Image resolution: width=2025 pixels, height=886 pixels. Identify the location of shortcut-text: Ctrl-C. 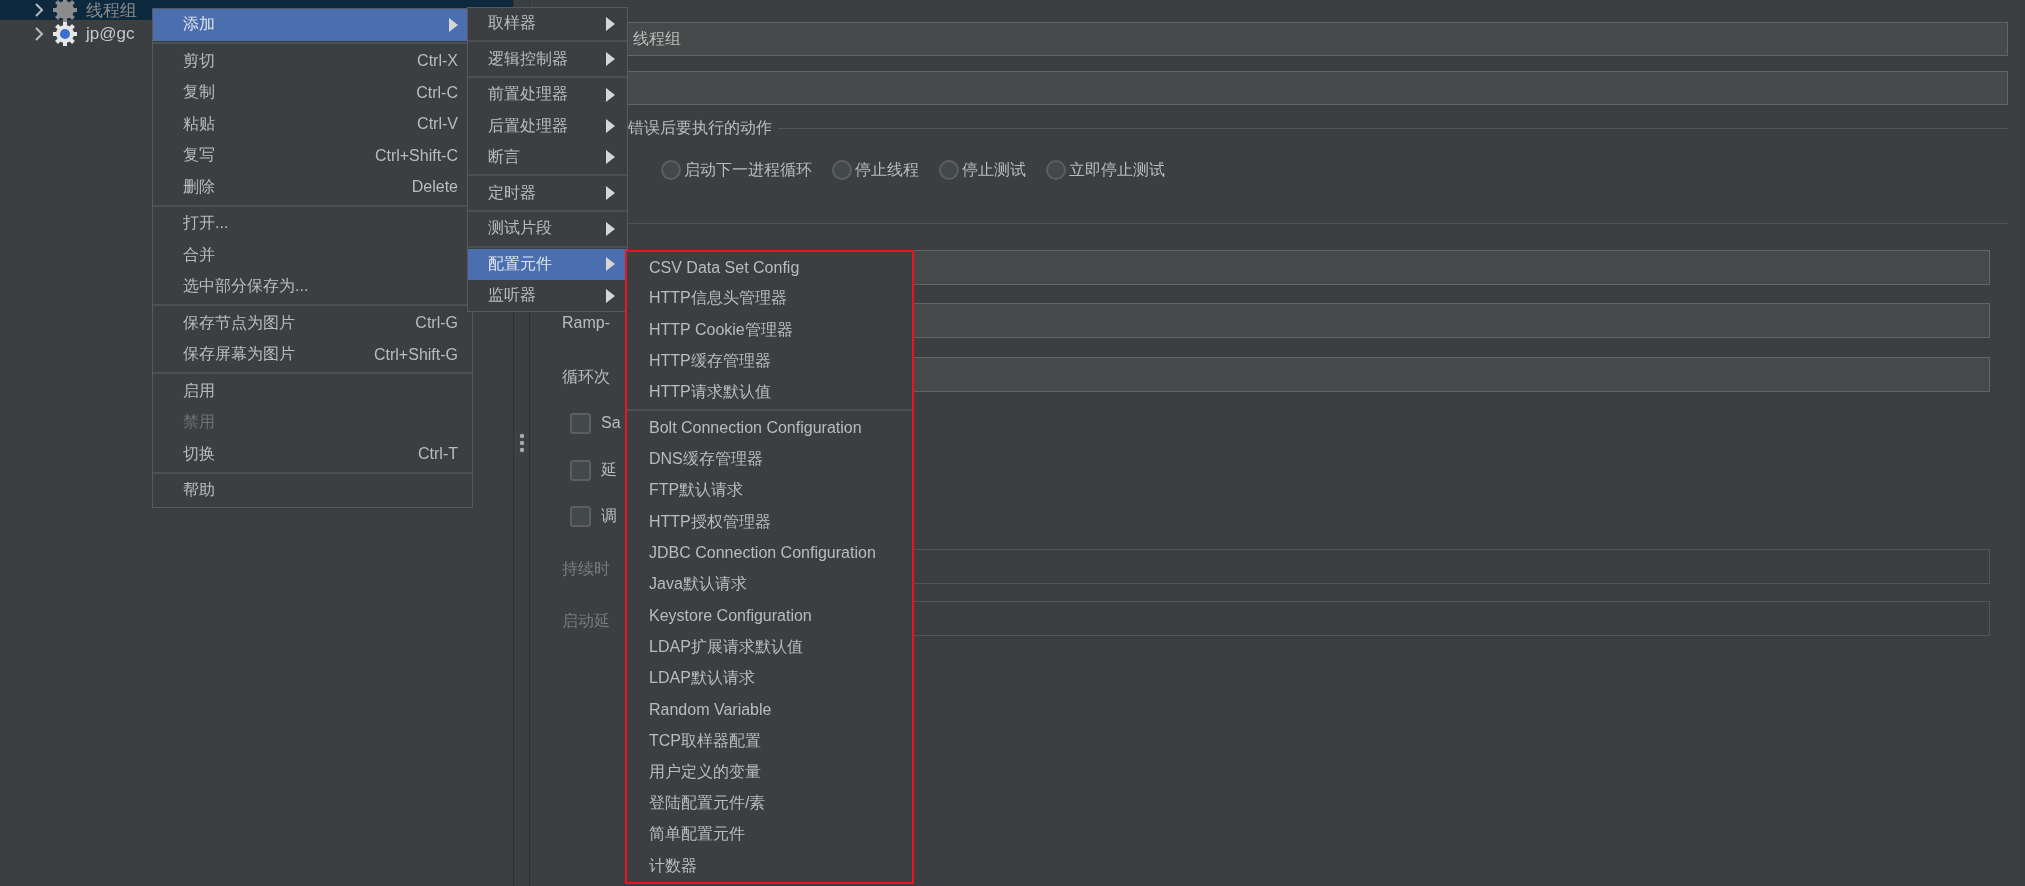
(437, 92).